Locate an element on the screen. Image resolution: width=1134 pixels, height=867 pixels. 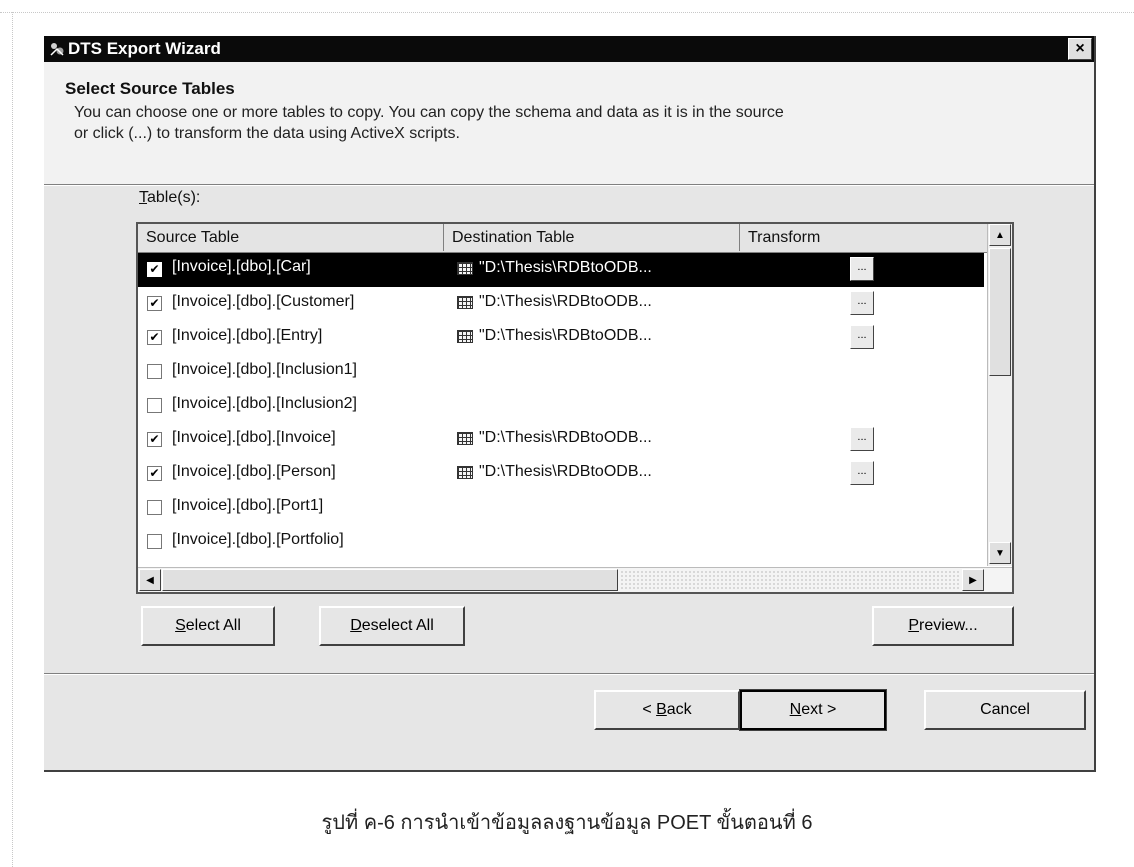
arrow-down-icon: ▼ is located at coordinates (1000, 553).